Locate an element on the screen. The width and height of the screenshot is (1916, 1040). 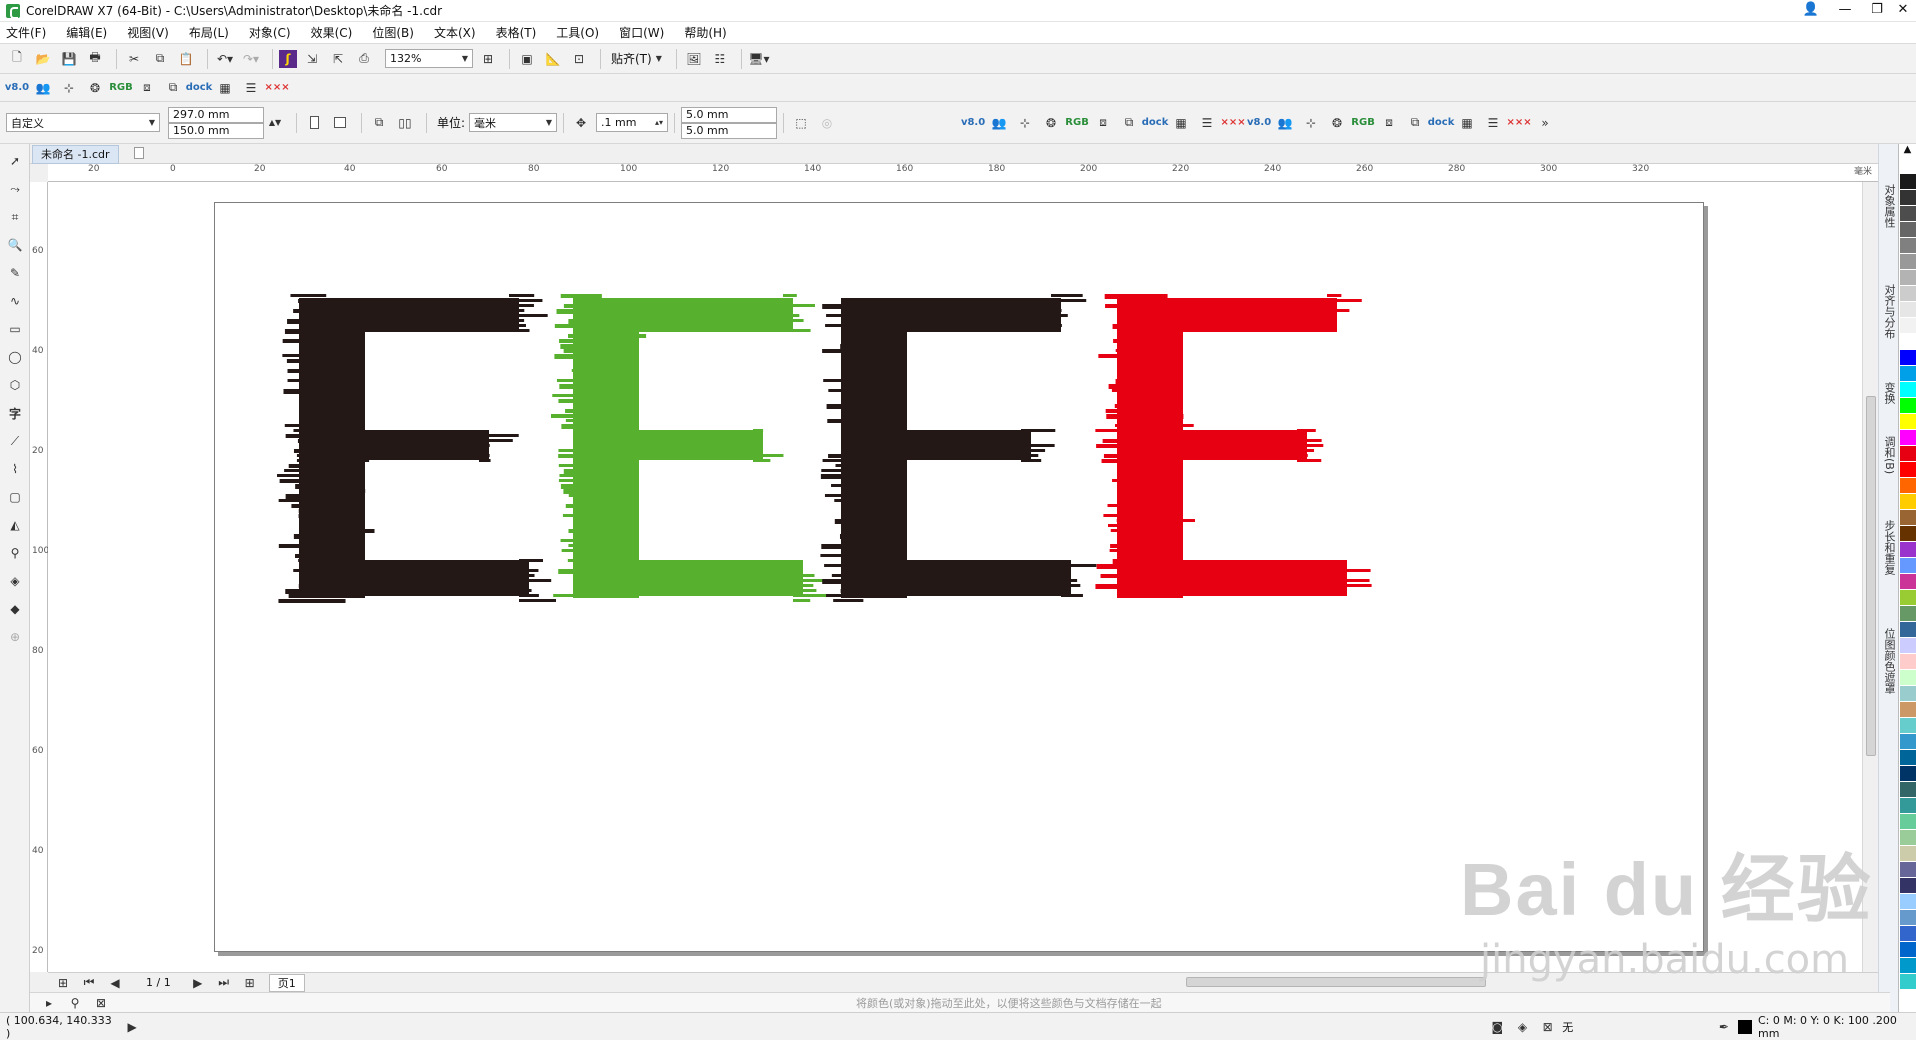
menu-view: 视图(V) is located at coordinates (148, 32).